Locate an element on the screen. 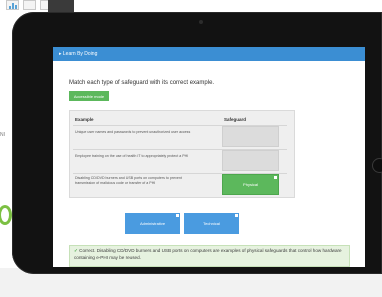  accessible-mode-button: Accessible mode is located at coordinates (89, 96).